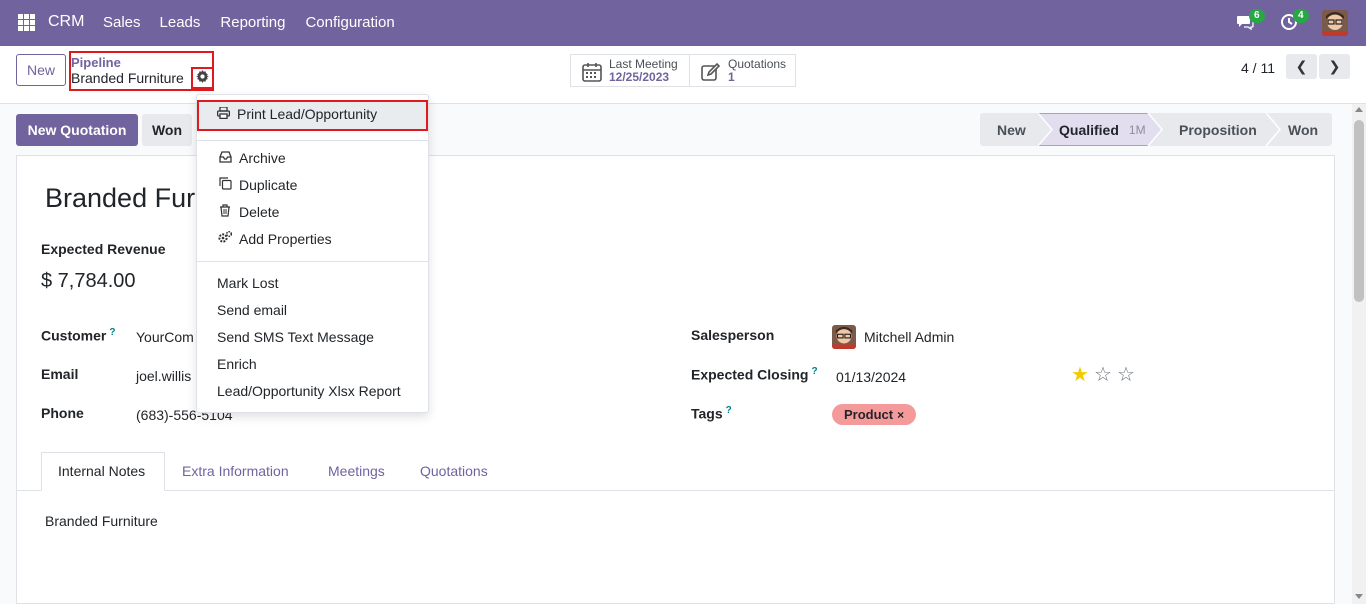 The width and height of the screenshot is (1366, 604). What do you see at coordinates (869, 414) in the screenshot?
I see `tag-product-label: Product` at bounding box center [869, 414].